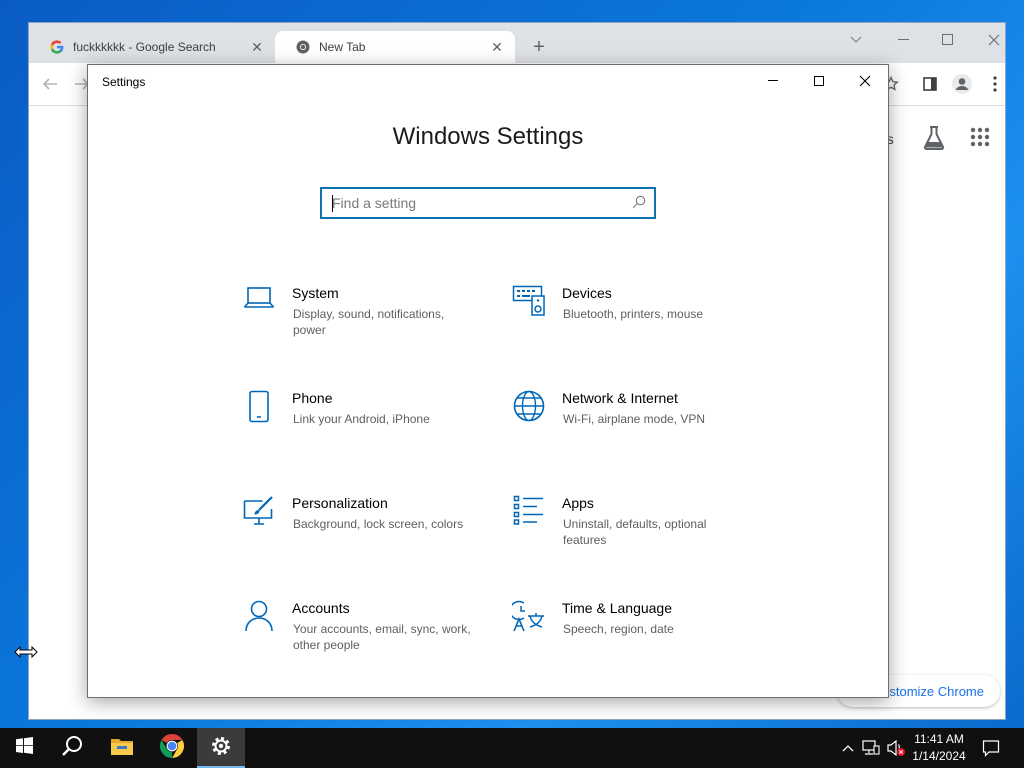  Describe the element at coordinates (539, 47) in the screenshot. I see `new-tab-button: +` at that location.